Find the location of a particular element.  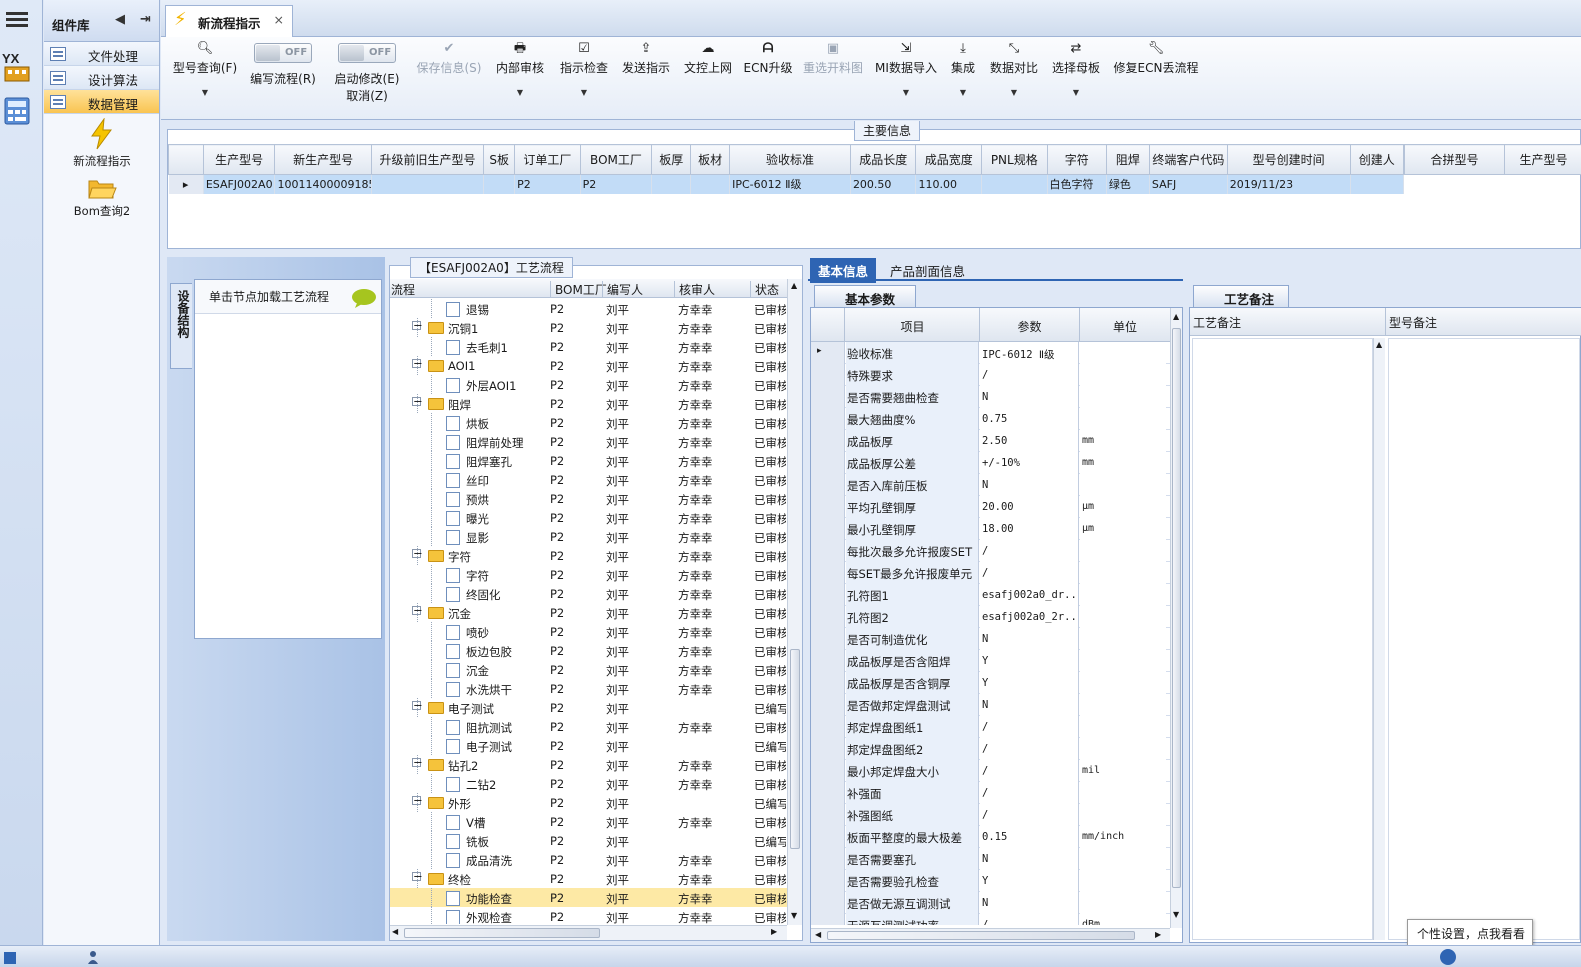

param-row: 是否需要翘曲检查 N is located at coordinates (990, 397).